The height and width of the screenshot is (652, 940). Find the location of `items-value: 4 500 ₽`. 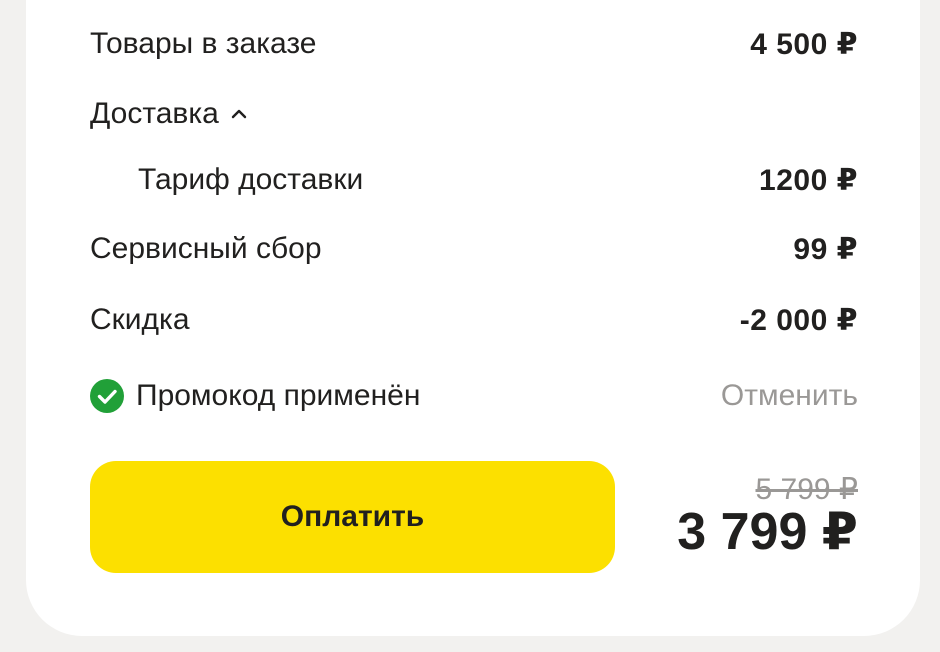

items-value: 4 500 ₽ is located at coordinates (804, 44).